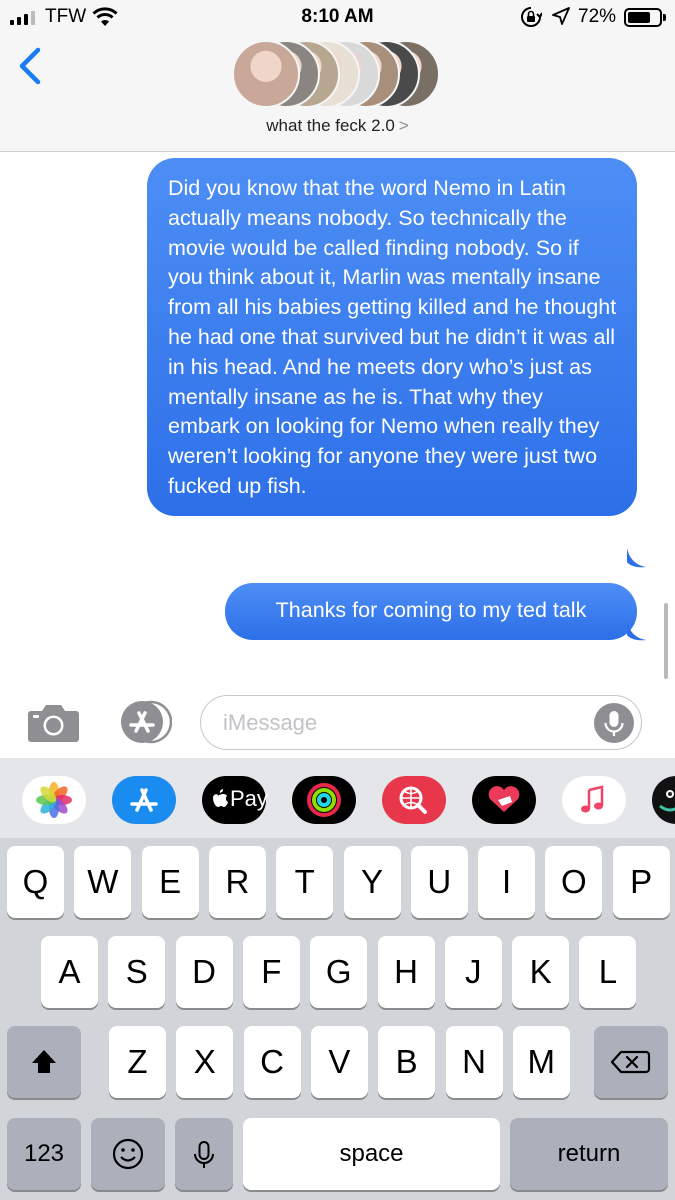 Image resolution: width=675 pixels, height=1200 pixels. I want to click on key-o: O, so click(574, 882).